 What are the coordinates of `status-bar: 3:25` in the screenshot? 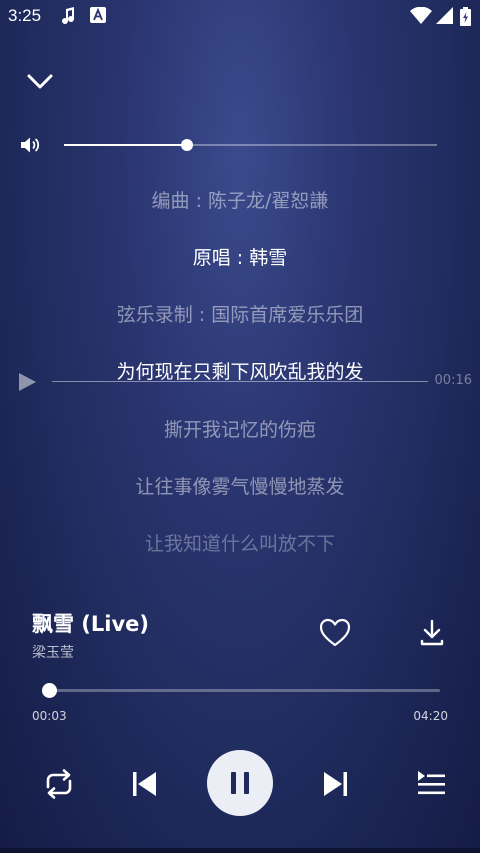 It's located at (240, 17).